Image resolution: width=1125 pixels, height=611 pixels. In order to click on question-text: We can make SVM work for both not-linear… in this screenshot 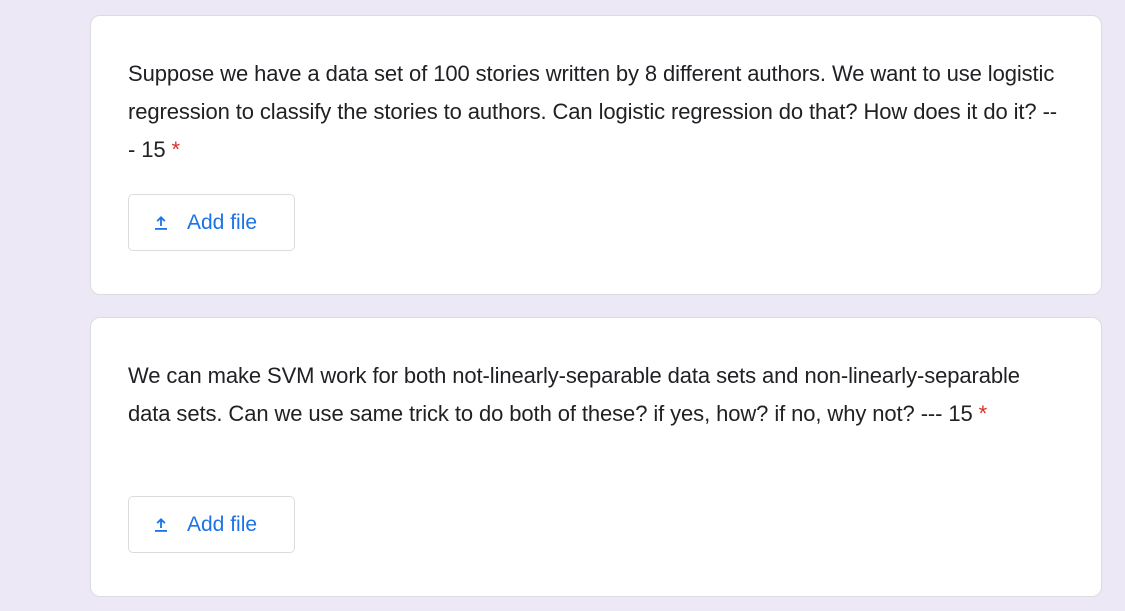, I will do `click(574, 394)`.